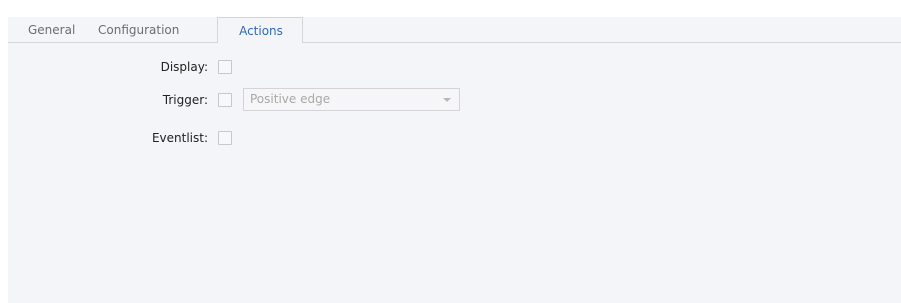 The height and width of the screenshot is (303, 901). I want to click on chevron-down-icon, so click(447, 100).